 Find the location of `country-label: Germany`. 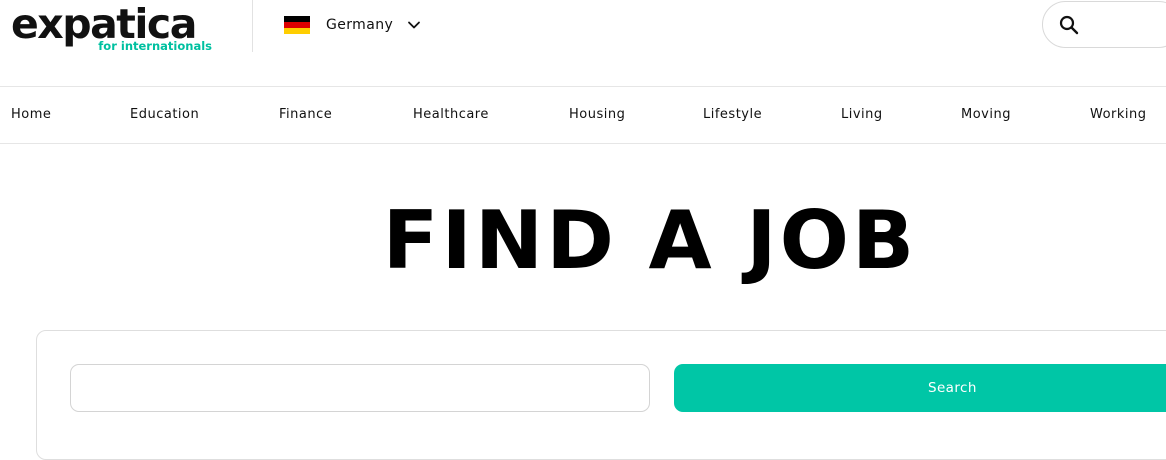

country-label: Germany is located at coordinates (360, 25).